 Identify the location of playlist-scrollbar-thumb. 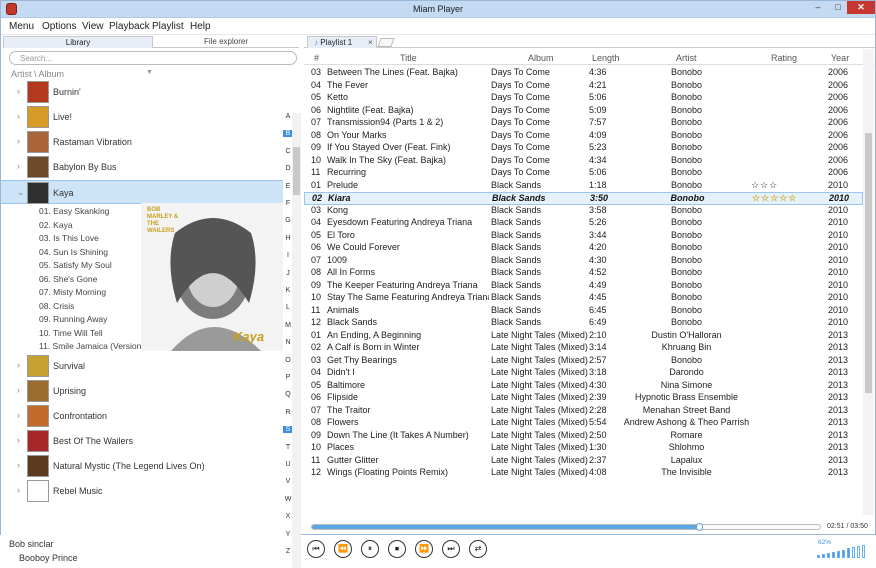
(868, 263).